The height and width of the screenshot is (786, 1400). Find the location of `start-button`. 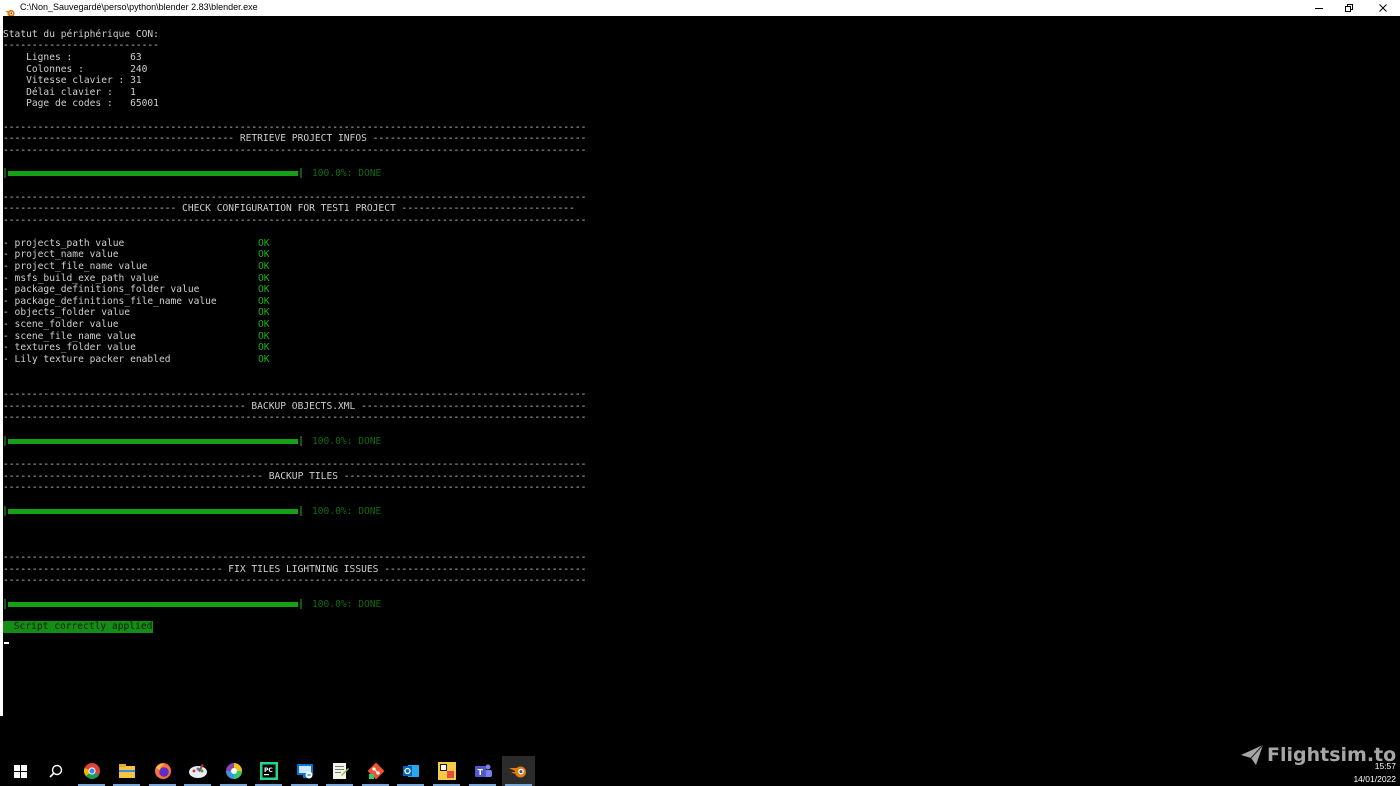

start-button is located at coordinates (20, 771).